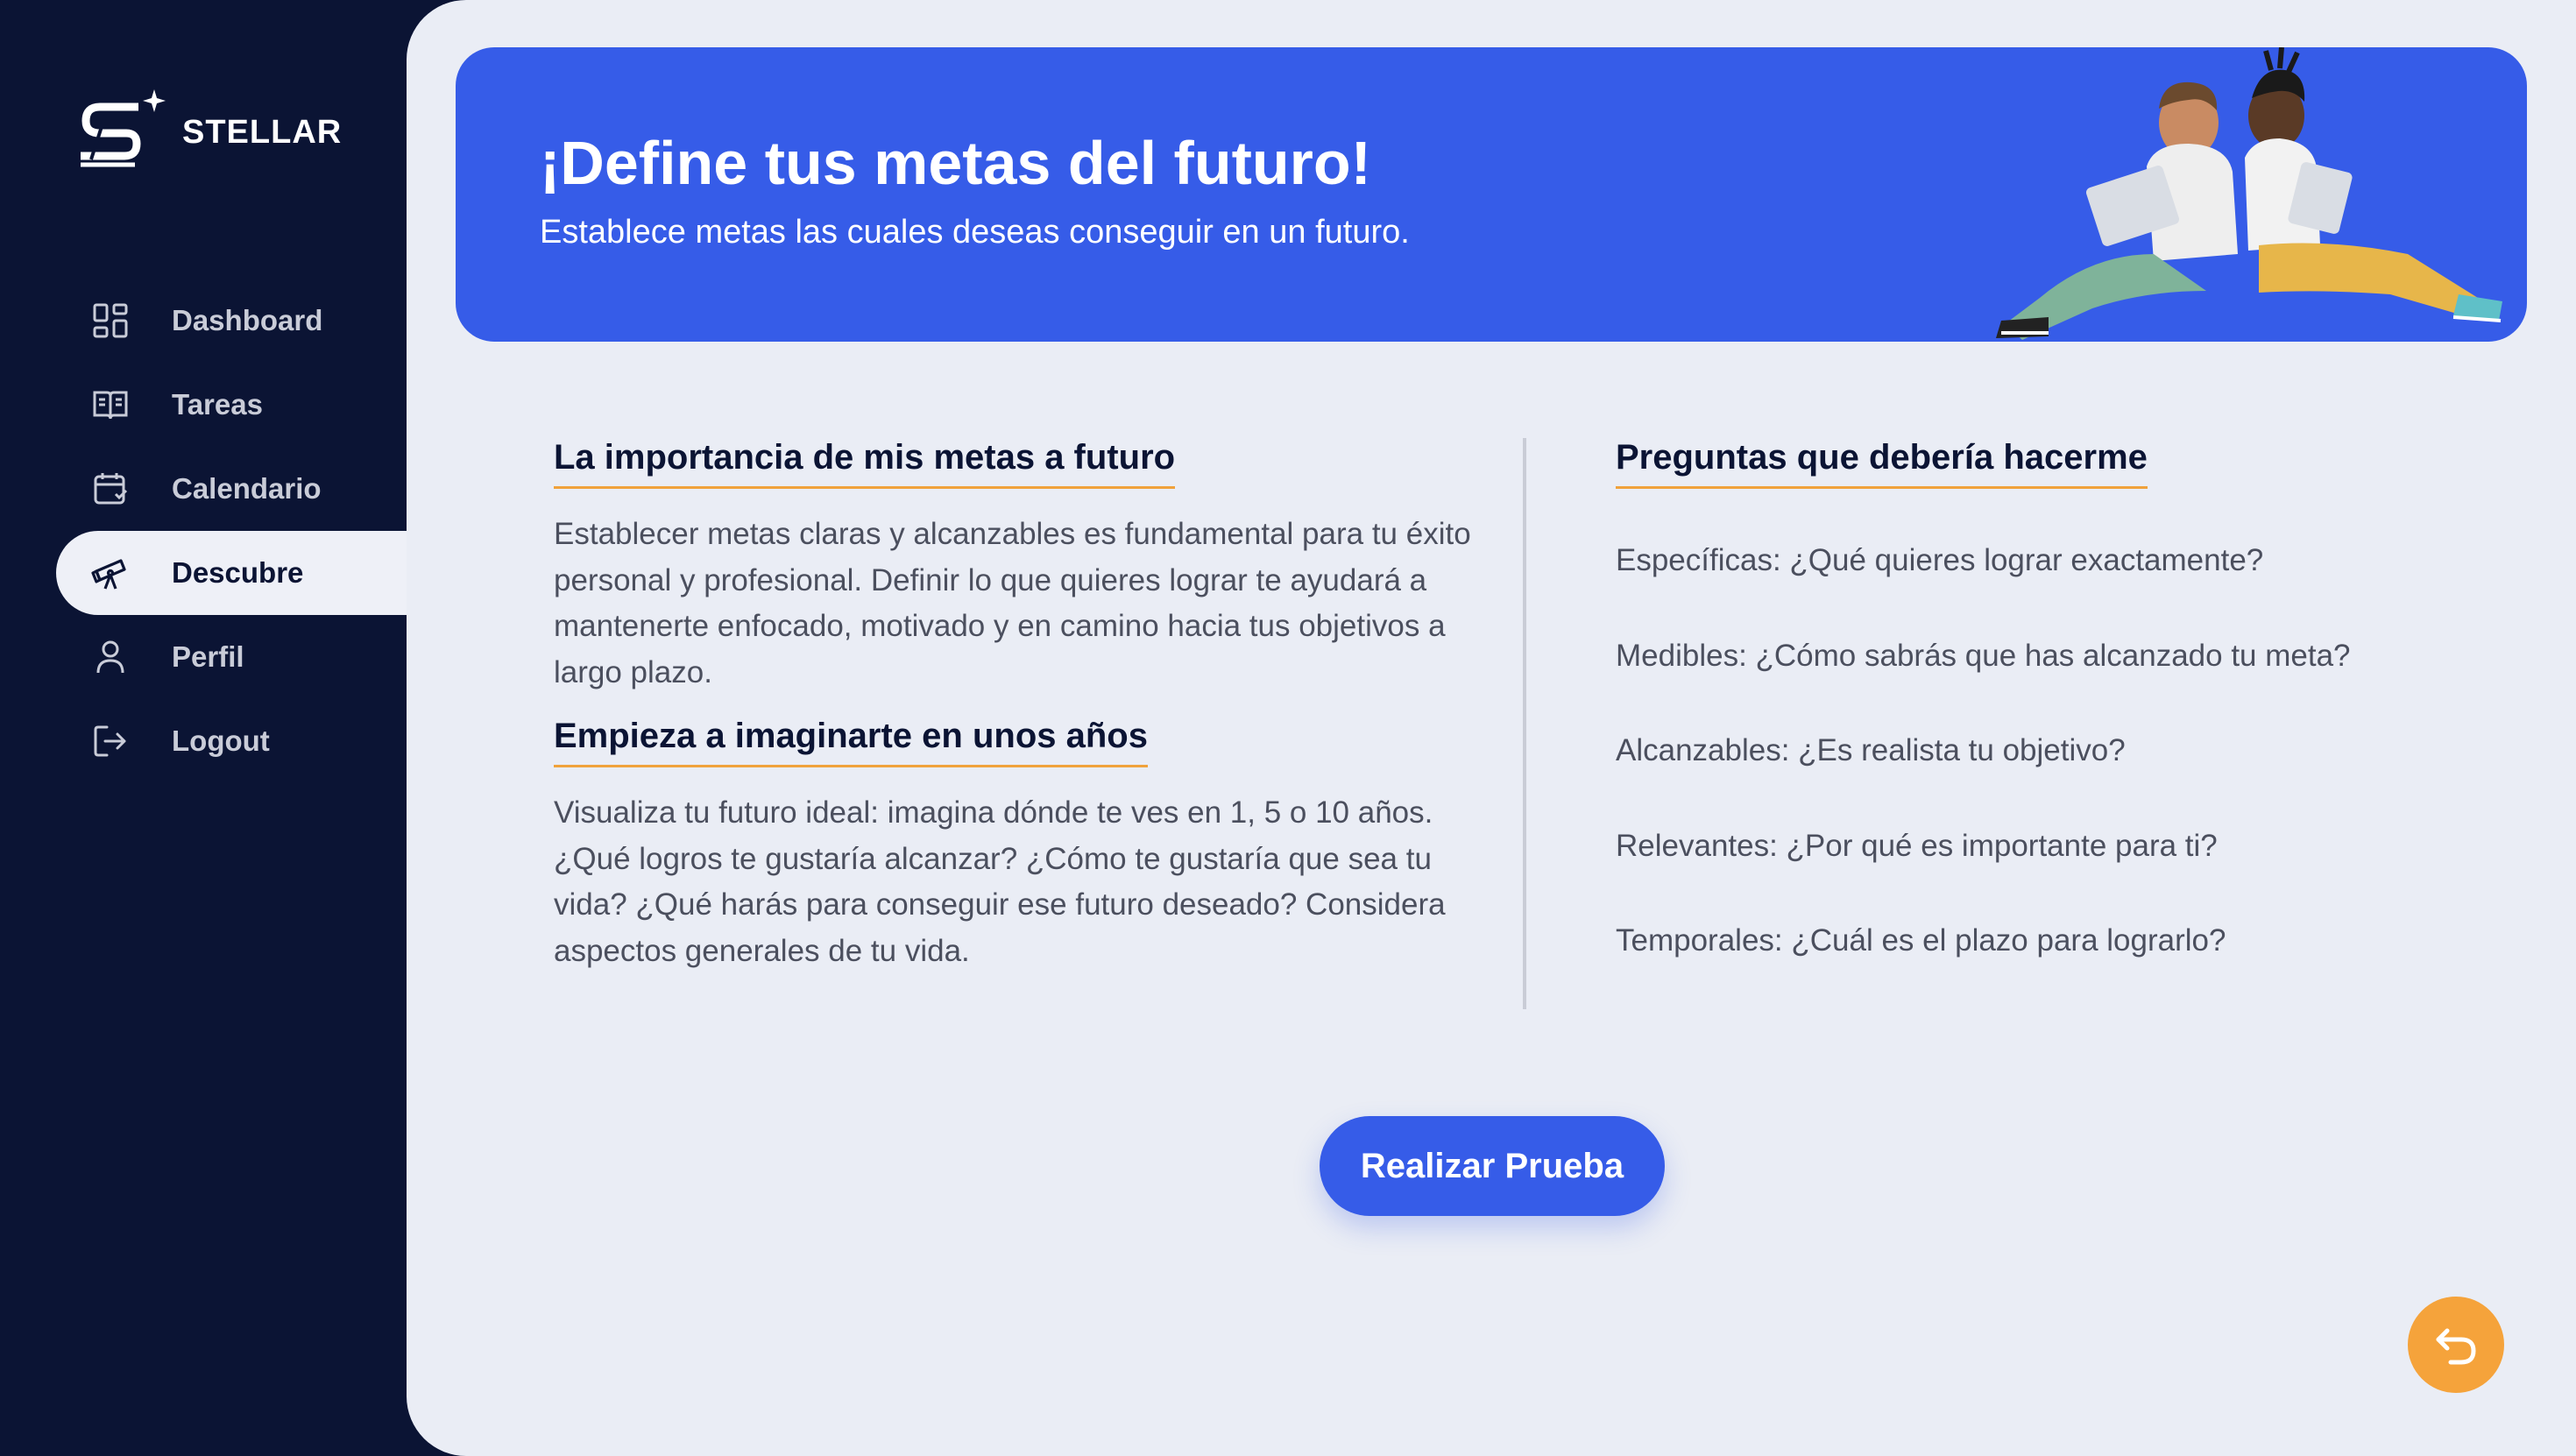  What do you see at coordinates (1492, 1166) in the screenshot?
I see `take-test-button: Realizar Prueba` at bounding box center [1492, 1166].